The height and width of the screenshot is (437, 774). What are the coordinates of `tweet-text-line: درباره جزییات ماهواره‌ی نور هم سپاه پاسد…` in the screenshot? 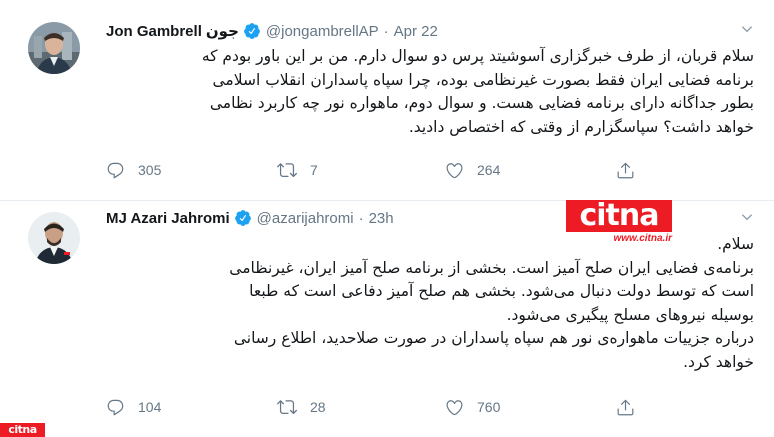 It's located at (493, 338).